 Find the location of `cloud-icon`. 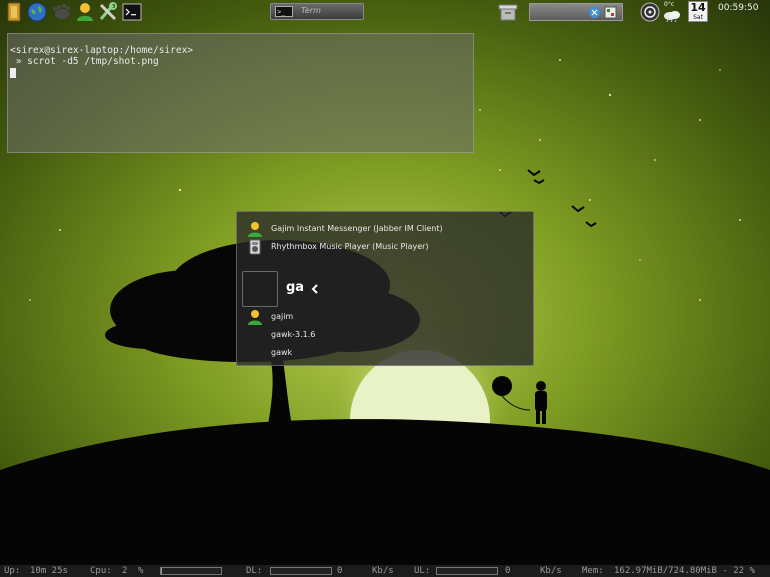

cloud-icon is located at coordinates (672, 16).